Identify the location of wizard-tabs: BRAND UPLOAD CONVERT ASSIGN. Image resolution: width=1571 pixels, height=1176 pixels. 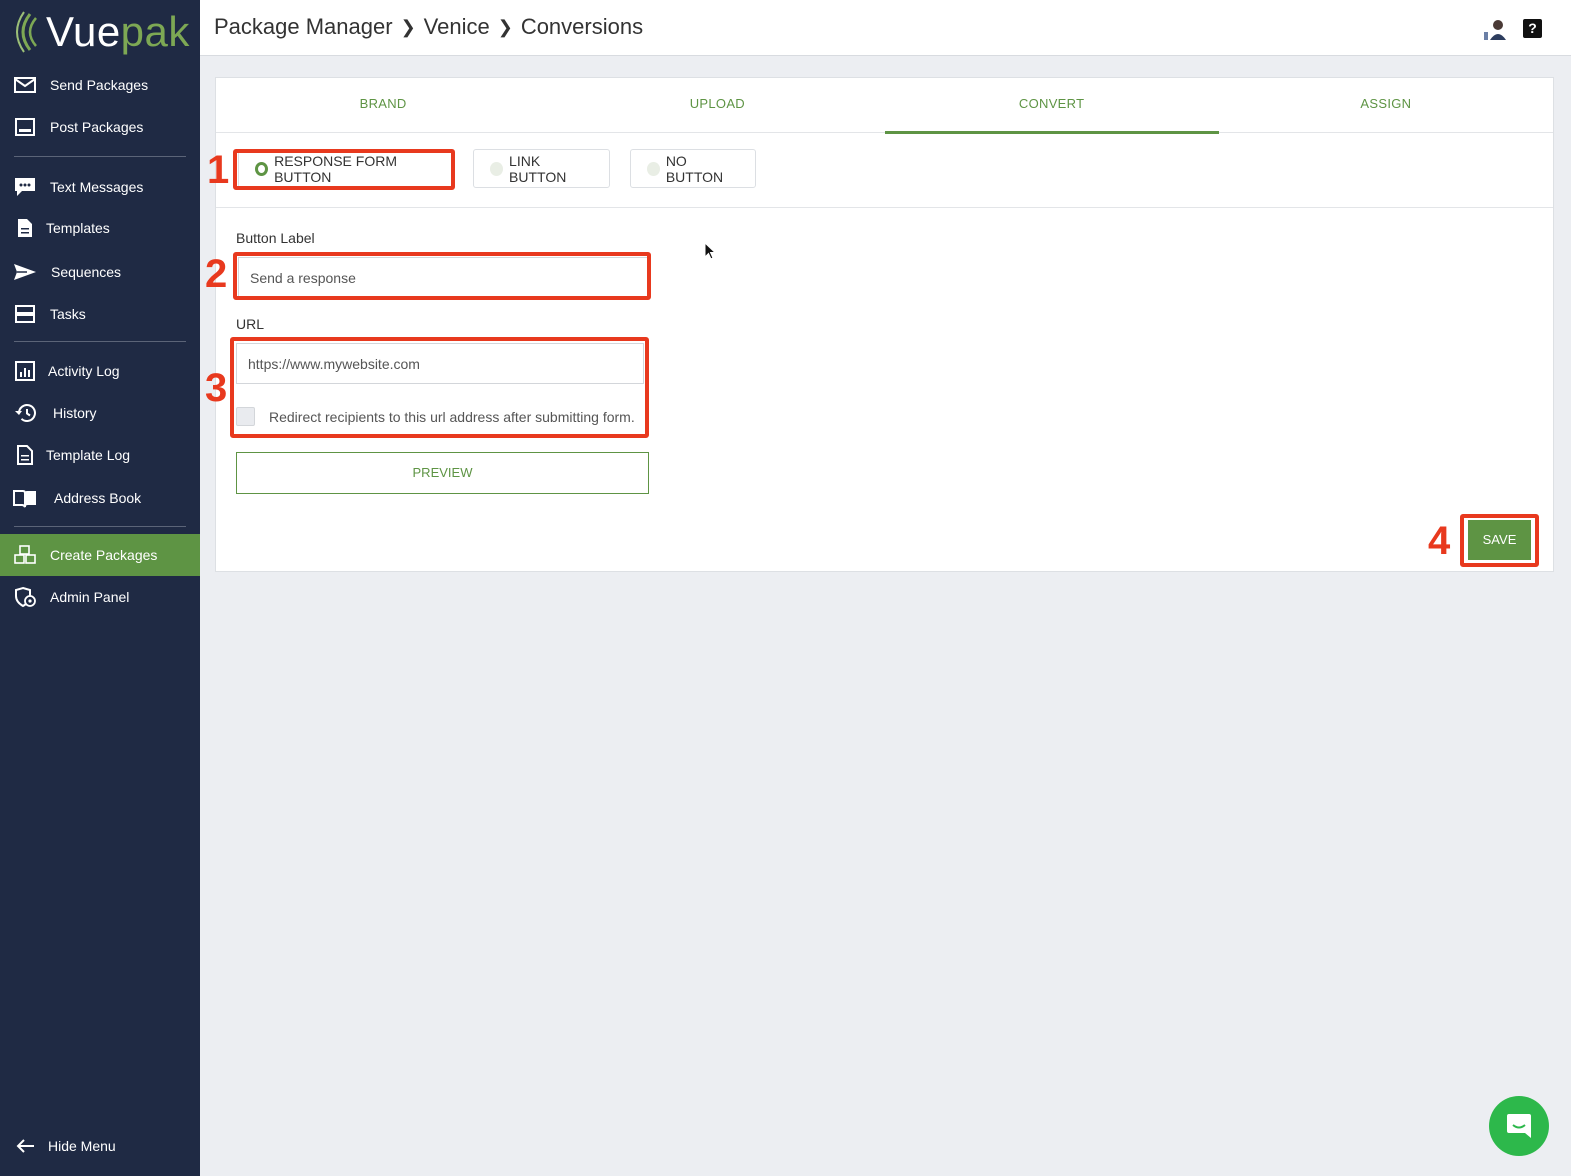
(884, 106).